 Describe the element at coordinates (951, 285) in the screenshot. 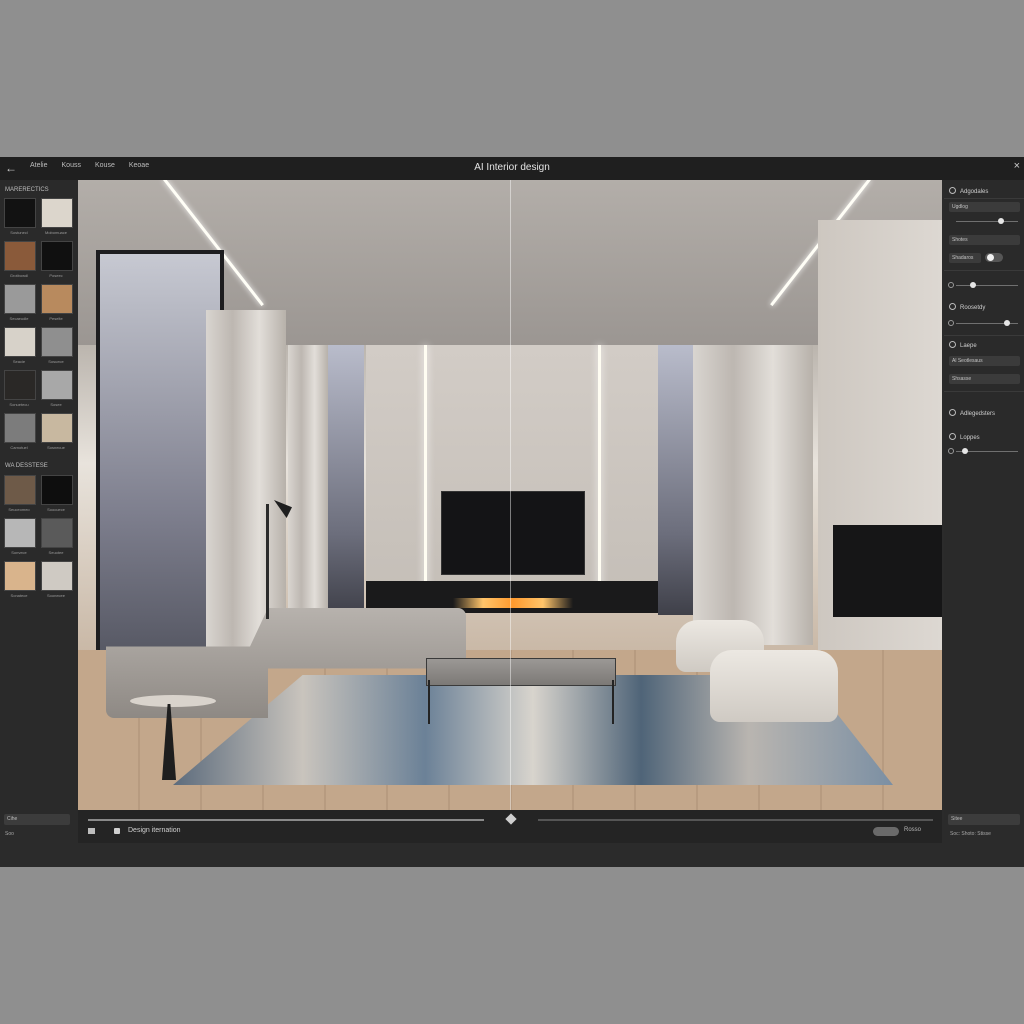

I see `brightness-icon` at that location.